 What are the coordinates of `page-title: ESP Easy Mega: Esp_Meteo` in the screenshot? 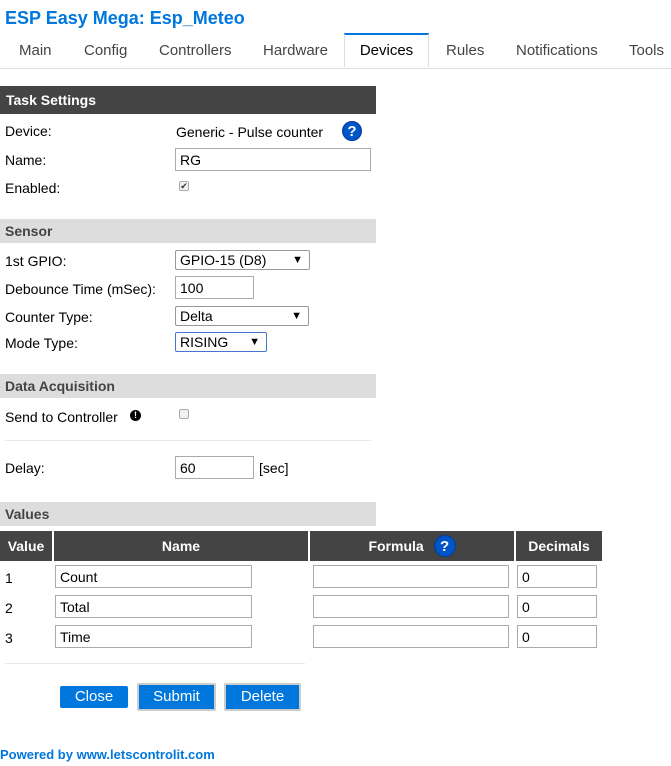 It's located at (125, 18).